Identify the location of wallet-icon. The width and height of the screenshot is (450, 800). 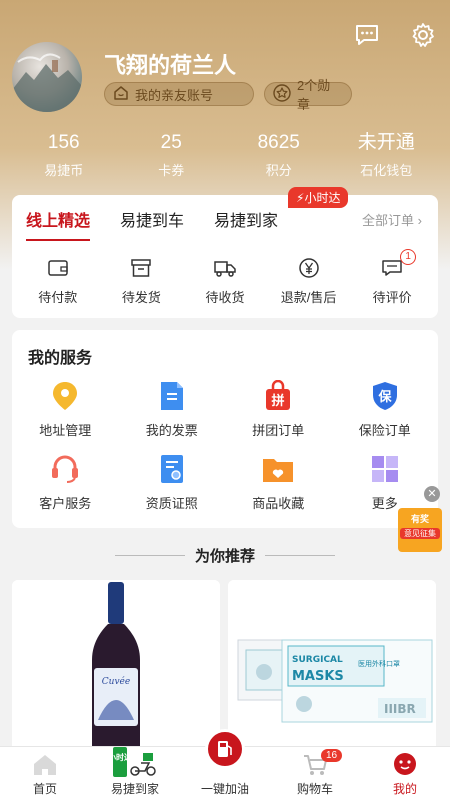
(58, 268).